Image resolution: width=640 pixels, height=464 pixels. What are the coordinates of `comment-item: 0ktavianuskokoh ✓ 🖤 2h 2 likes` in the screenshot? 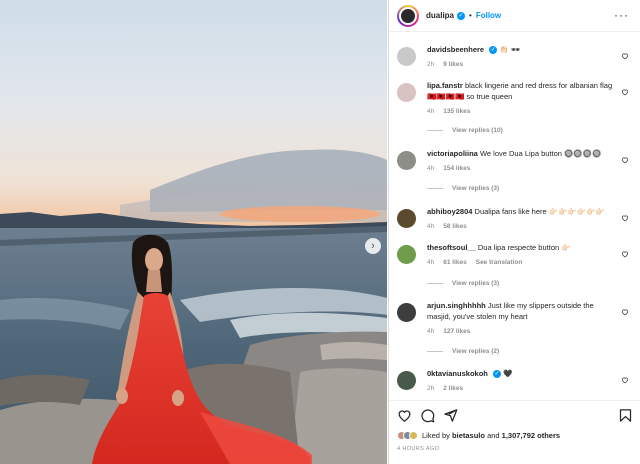 It's located at (515, 381).